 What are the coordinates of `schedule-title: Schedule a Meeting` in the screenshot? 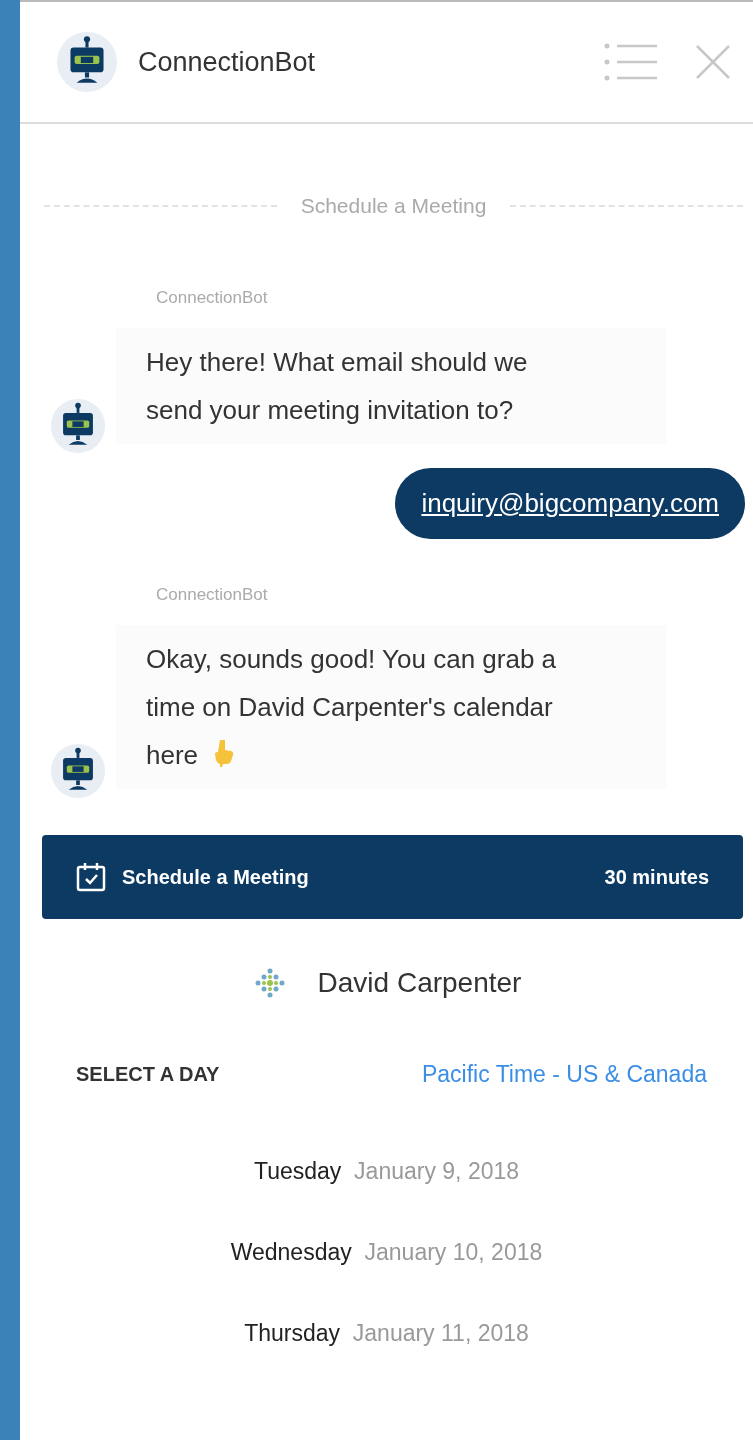 It's located at (215, 877).